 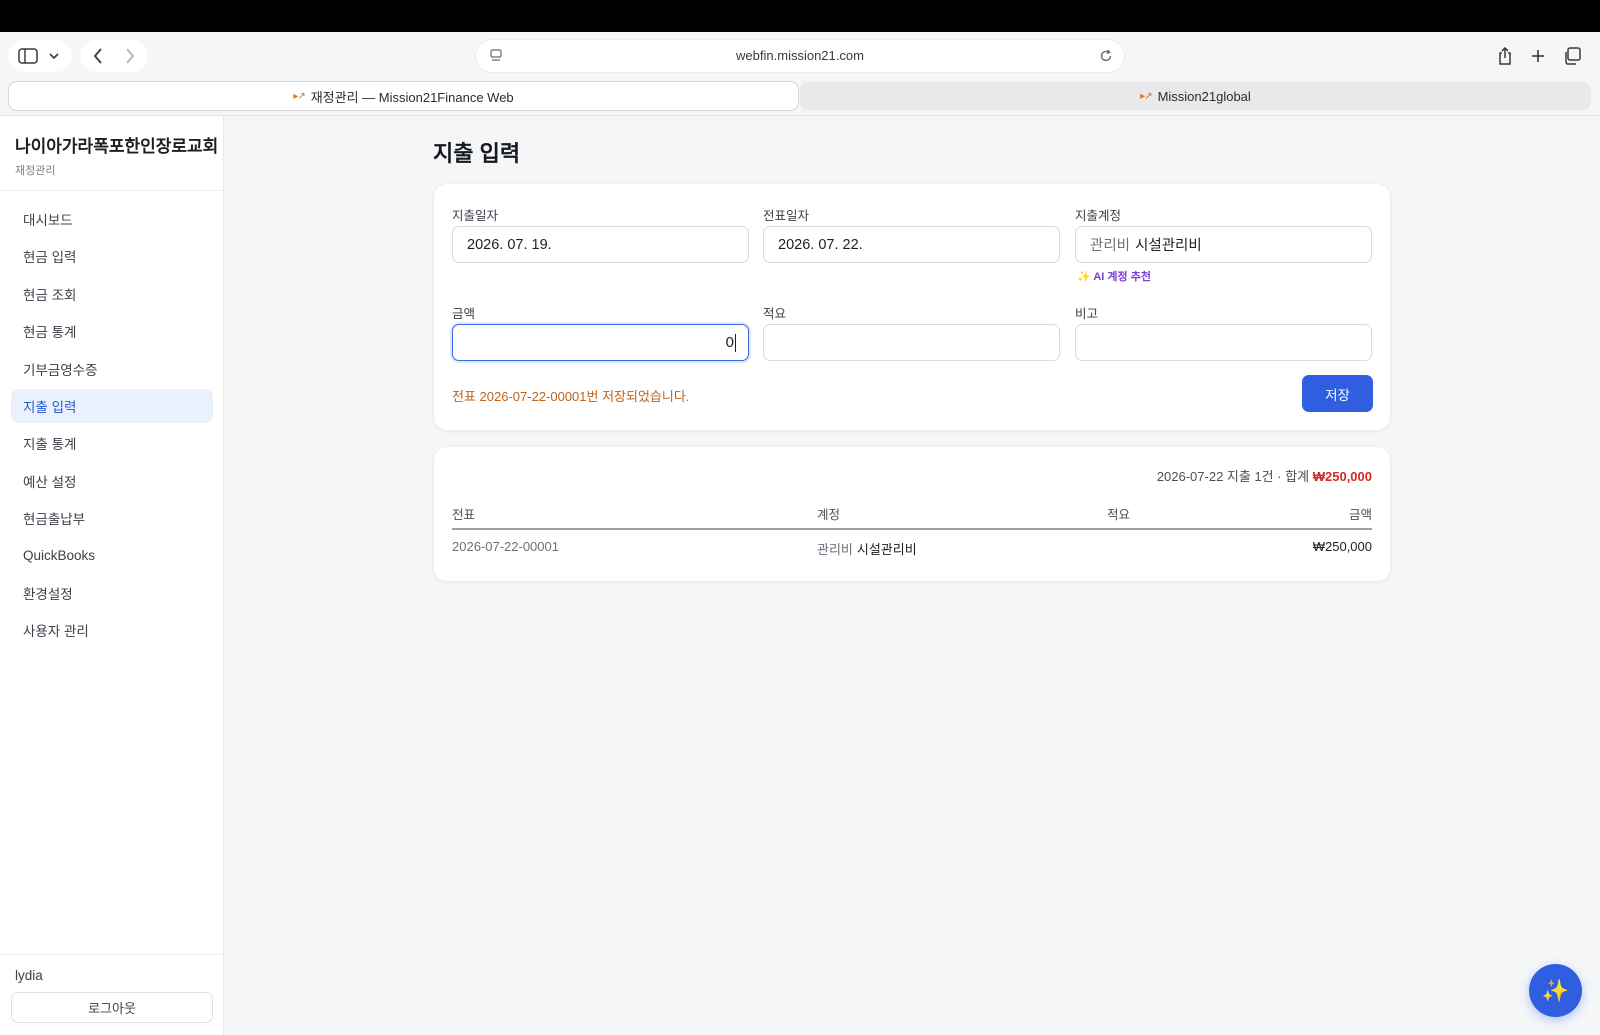 What do you see at coordinates (112, 331) in the screenshot?
I see `sidebar-item-cash-stats: 현금 통계` at bounding box center [112, 331].